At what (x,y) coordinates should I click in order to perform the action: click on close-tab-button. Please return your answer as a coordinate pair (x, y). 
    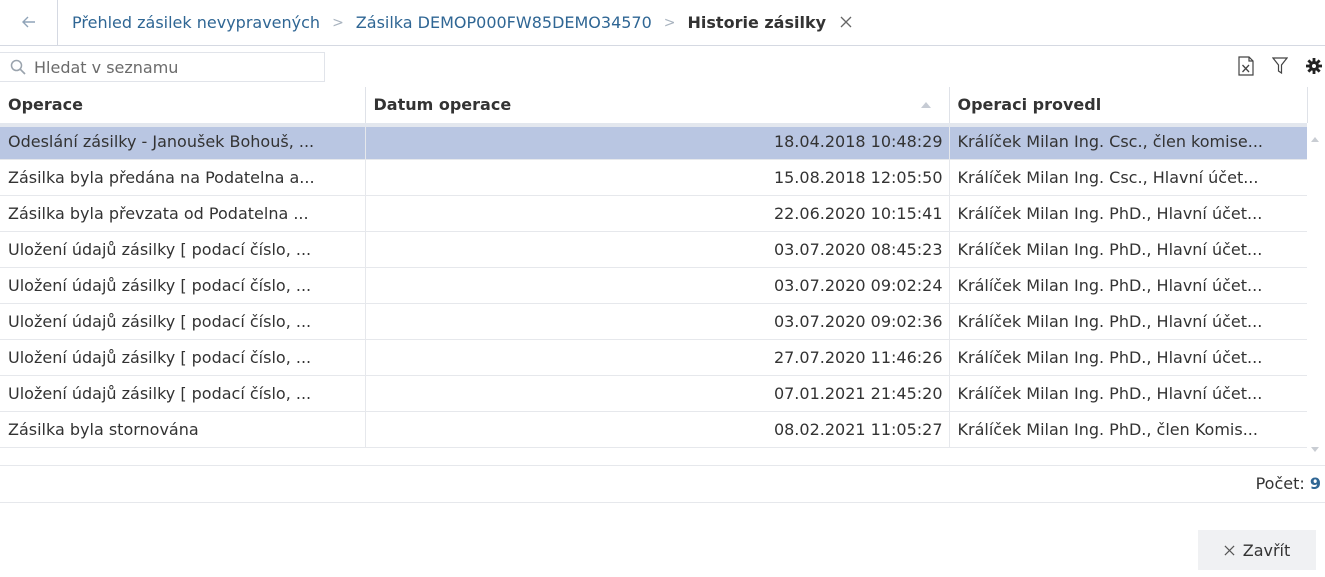
    Looking at the image, I should click on (846, 22).